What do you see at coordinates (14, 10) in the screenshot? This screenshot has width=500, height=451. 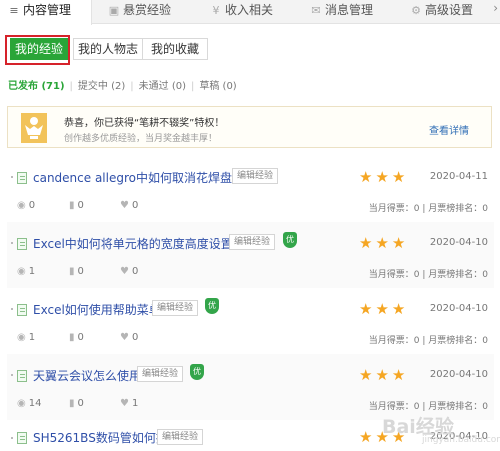 I see `list-icon: ≡` at bounding box center [14, 10].